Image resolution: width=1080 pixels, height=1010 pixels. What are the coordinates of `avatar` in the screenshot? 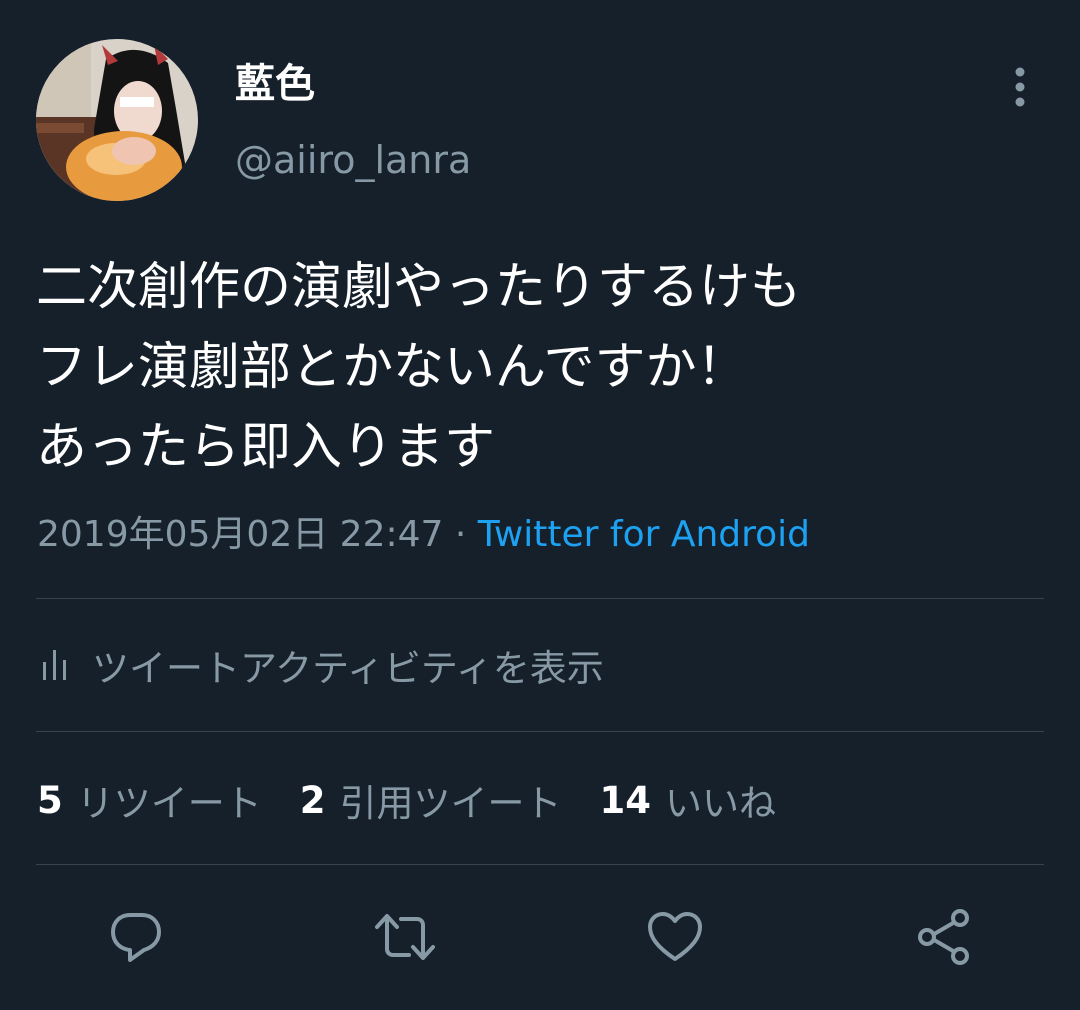 It's located at (117, 120).